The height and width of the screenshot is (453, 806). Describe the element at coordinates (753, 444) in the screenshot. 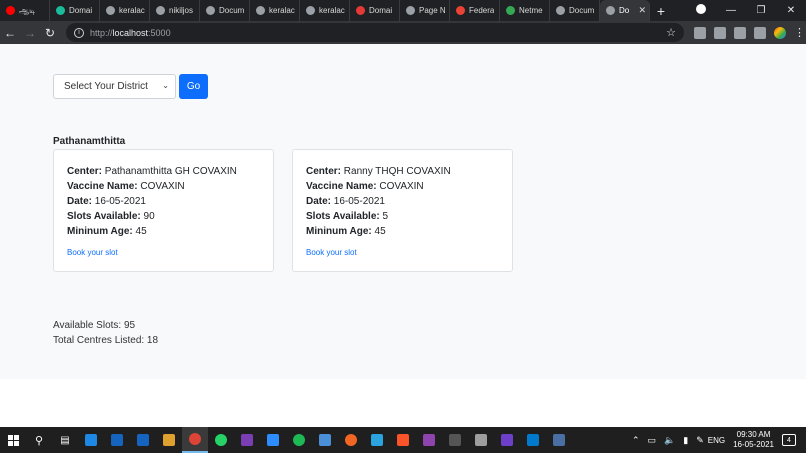

I see `clock-date: 16-05-2021` at that location.